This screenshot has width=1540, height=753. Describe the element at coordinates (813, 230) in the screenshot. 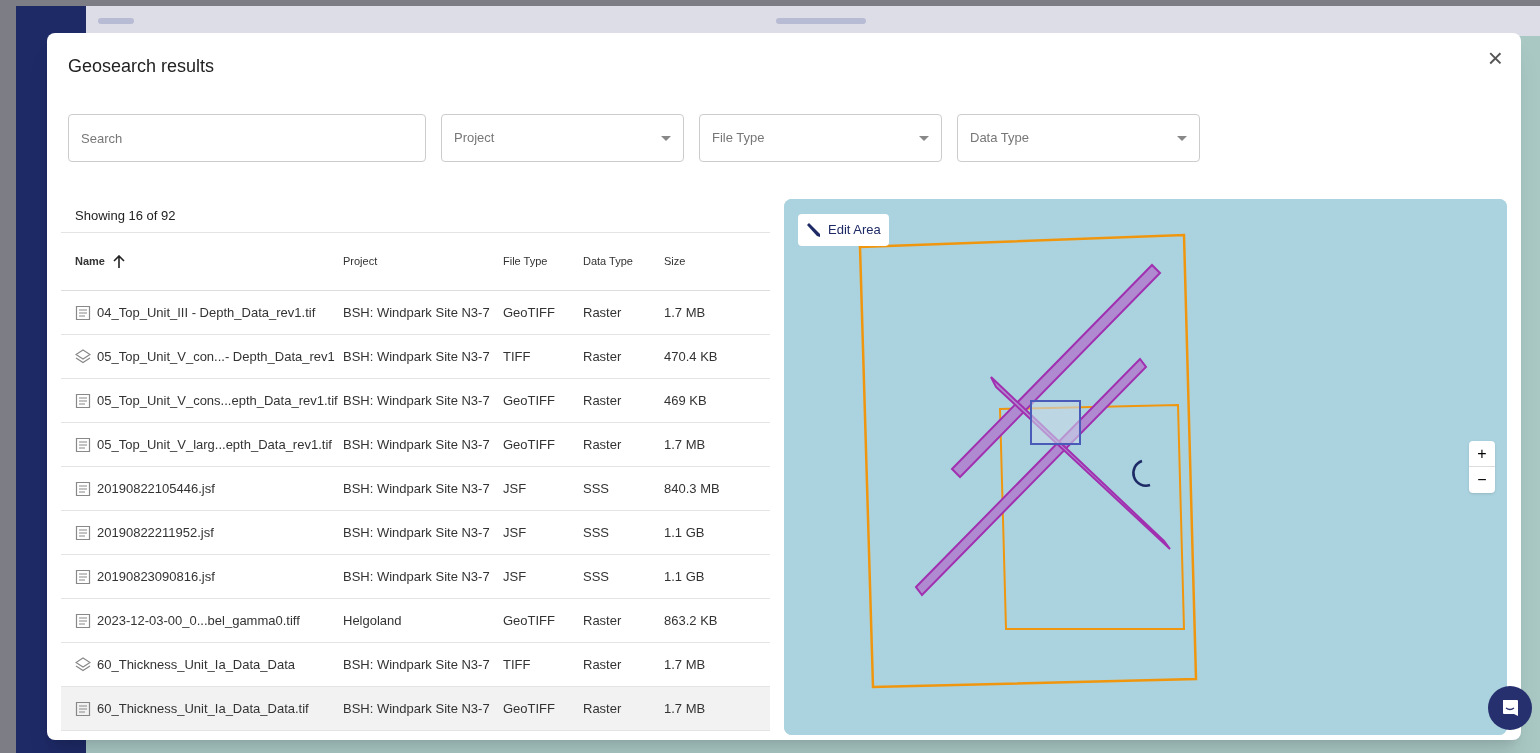

I see `pencil-icon` at that location.